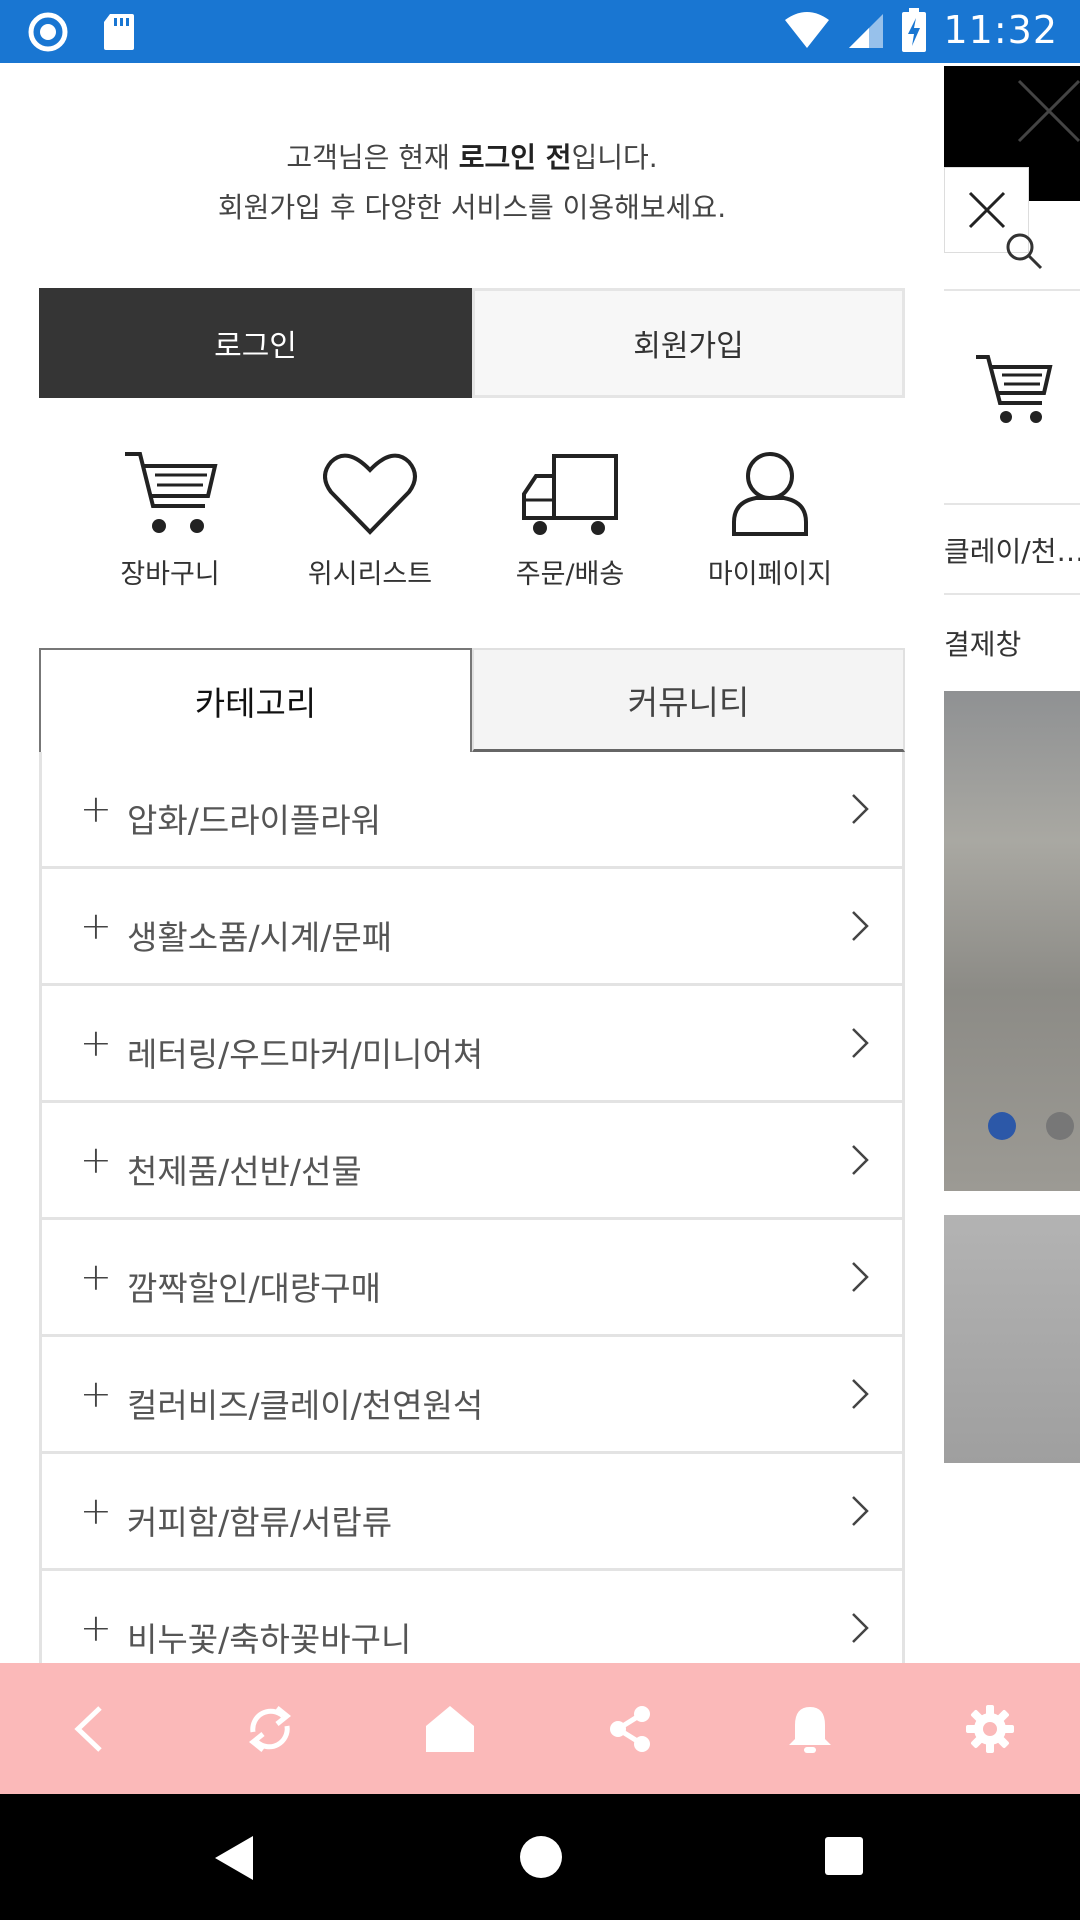 The image size is (1080, 1920). I want to click on notification-button, so click(810, 1729).